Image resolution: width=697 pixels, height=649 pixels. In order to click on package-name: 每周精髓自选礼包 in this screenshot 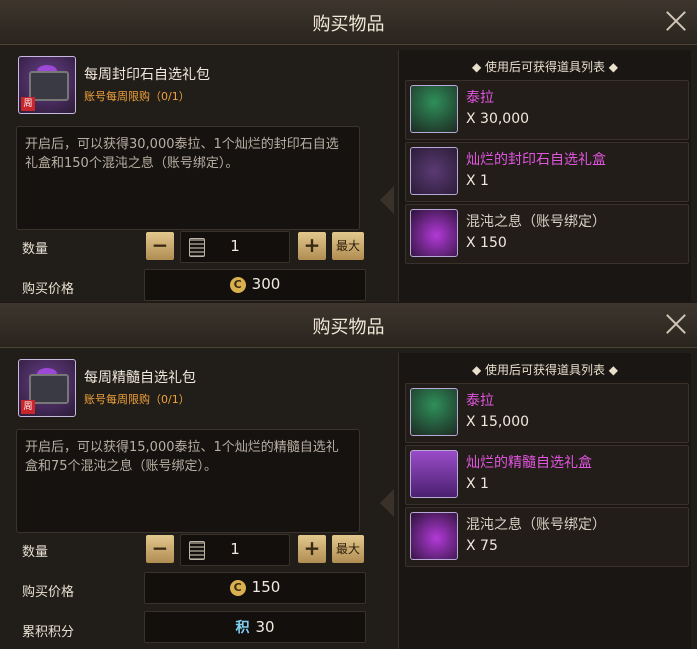, I will do `click(140, 378)`.